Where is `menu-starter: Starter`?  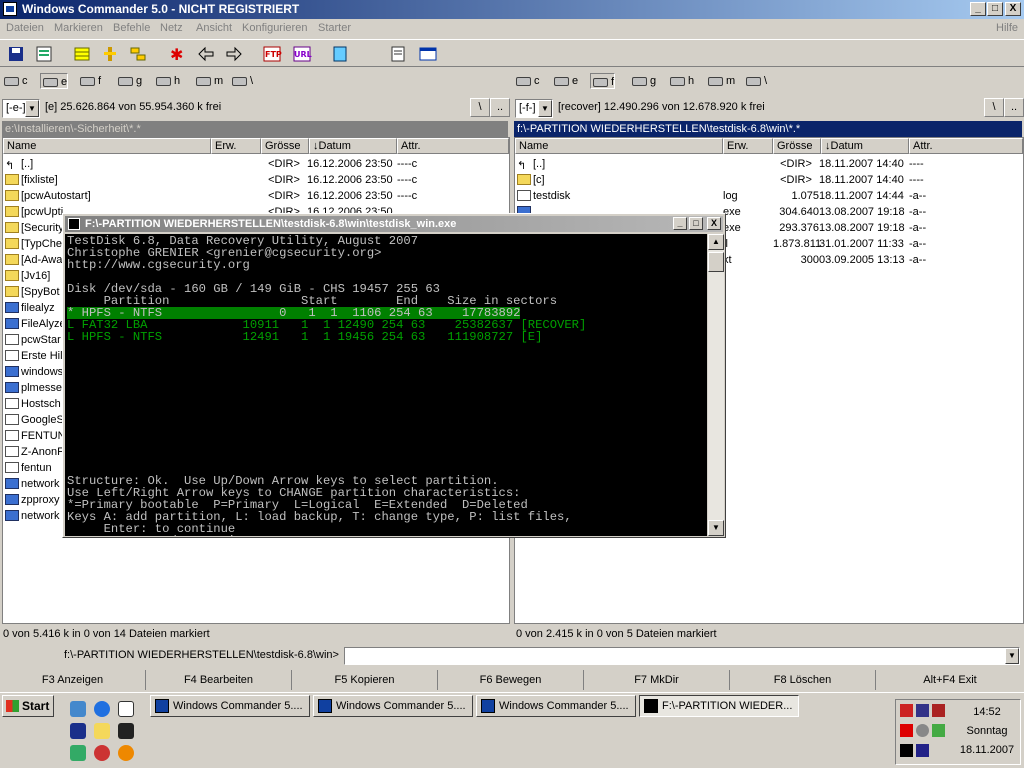 menu-starter: Starter is located at coordinates (334, 28).